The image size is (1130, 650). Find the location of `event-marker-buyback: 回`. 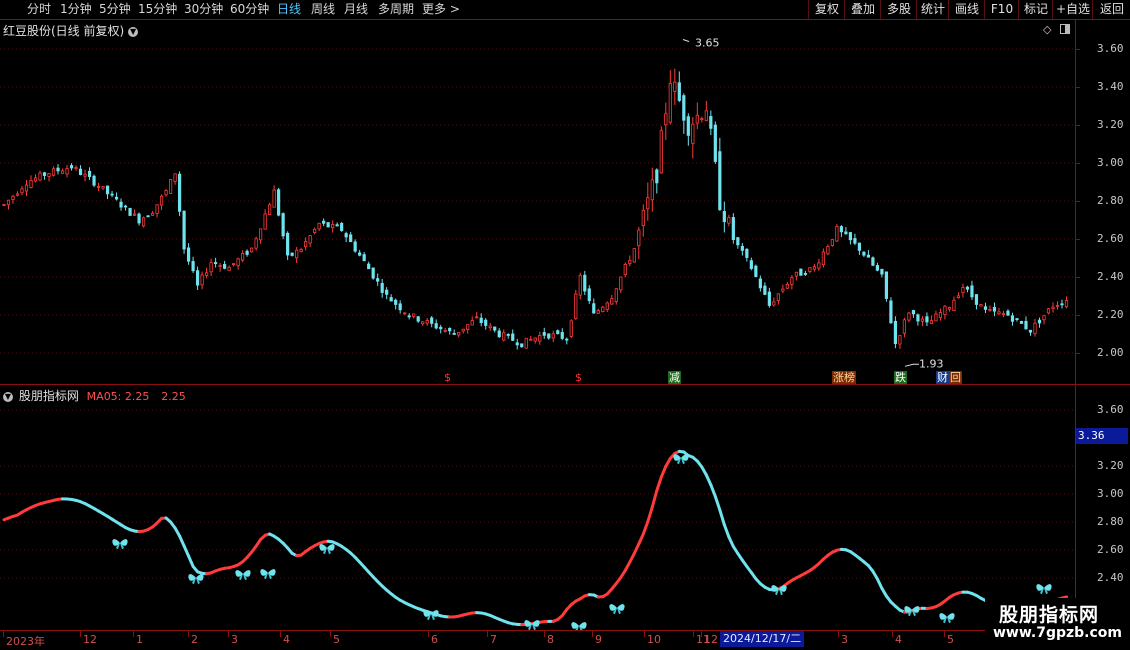

event-marker-buyback: 回 is located at coordinates (955, 377).